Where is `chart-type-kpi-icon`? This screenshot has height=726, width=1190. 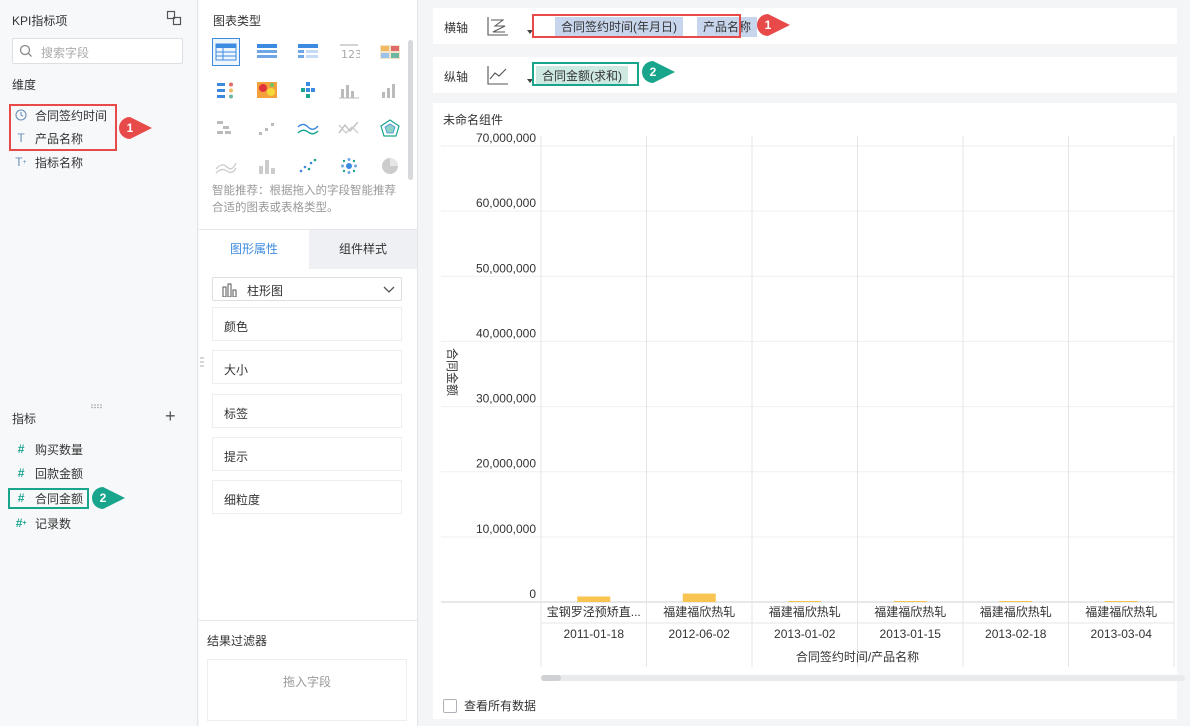 chart-type-kpi-icon is located at coordinates (390, 52).